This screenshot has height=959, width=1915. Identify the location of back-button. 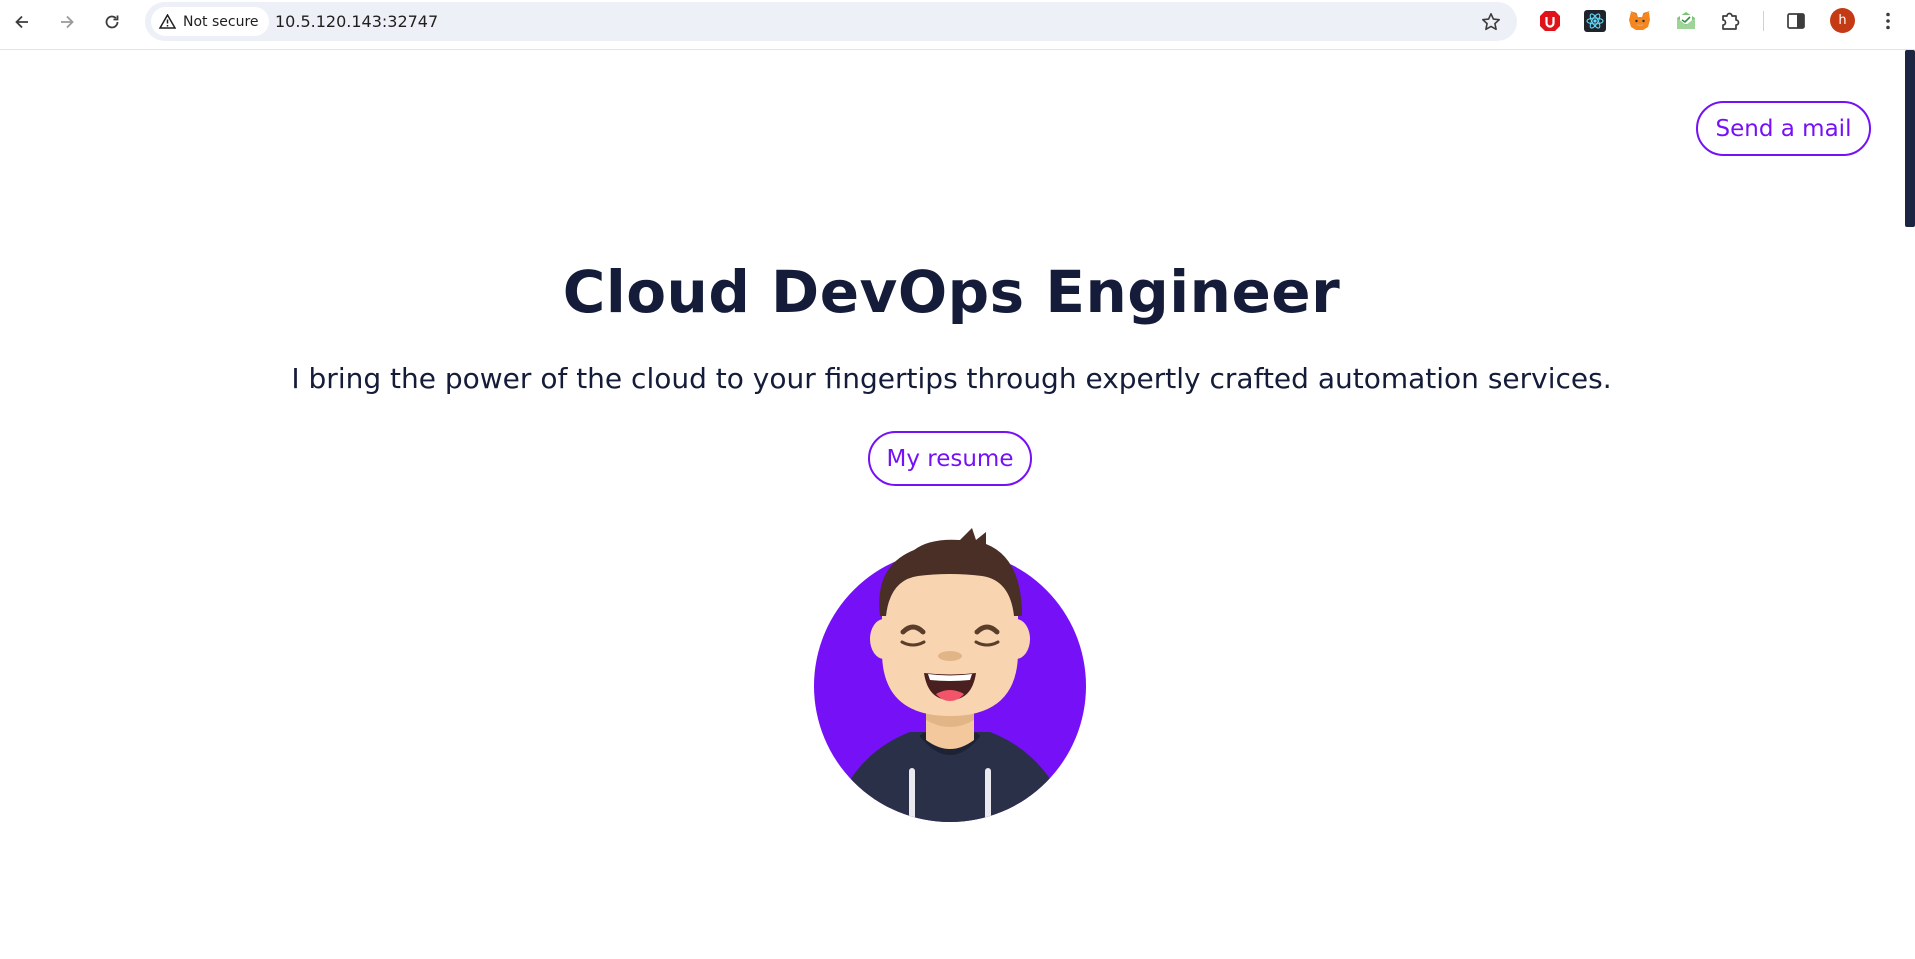
(22, 22).